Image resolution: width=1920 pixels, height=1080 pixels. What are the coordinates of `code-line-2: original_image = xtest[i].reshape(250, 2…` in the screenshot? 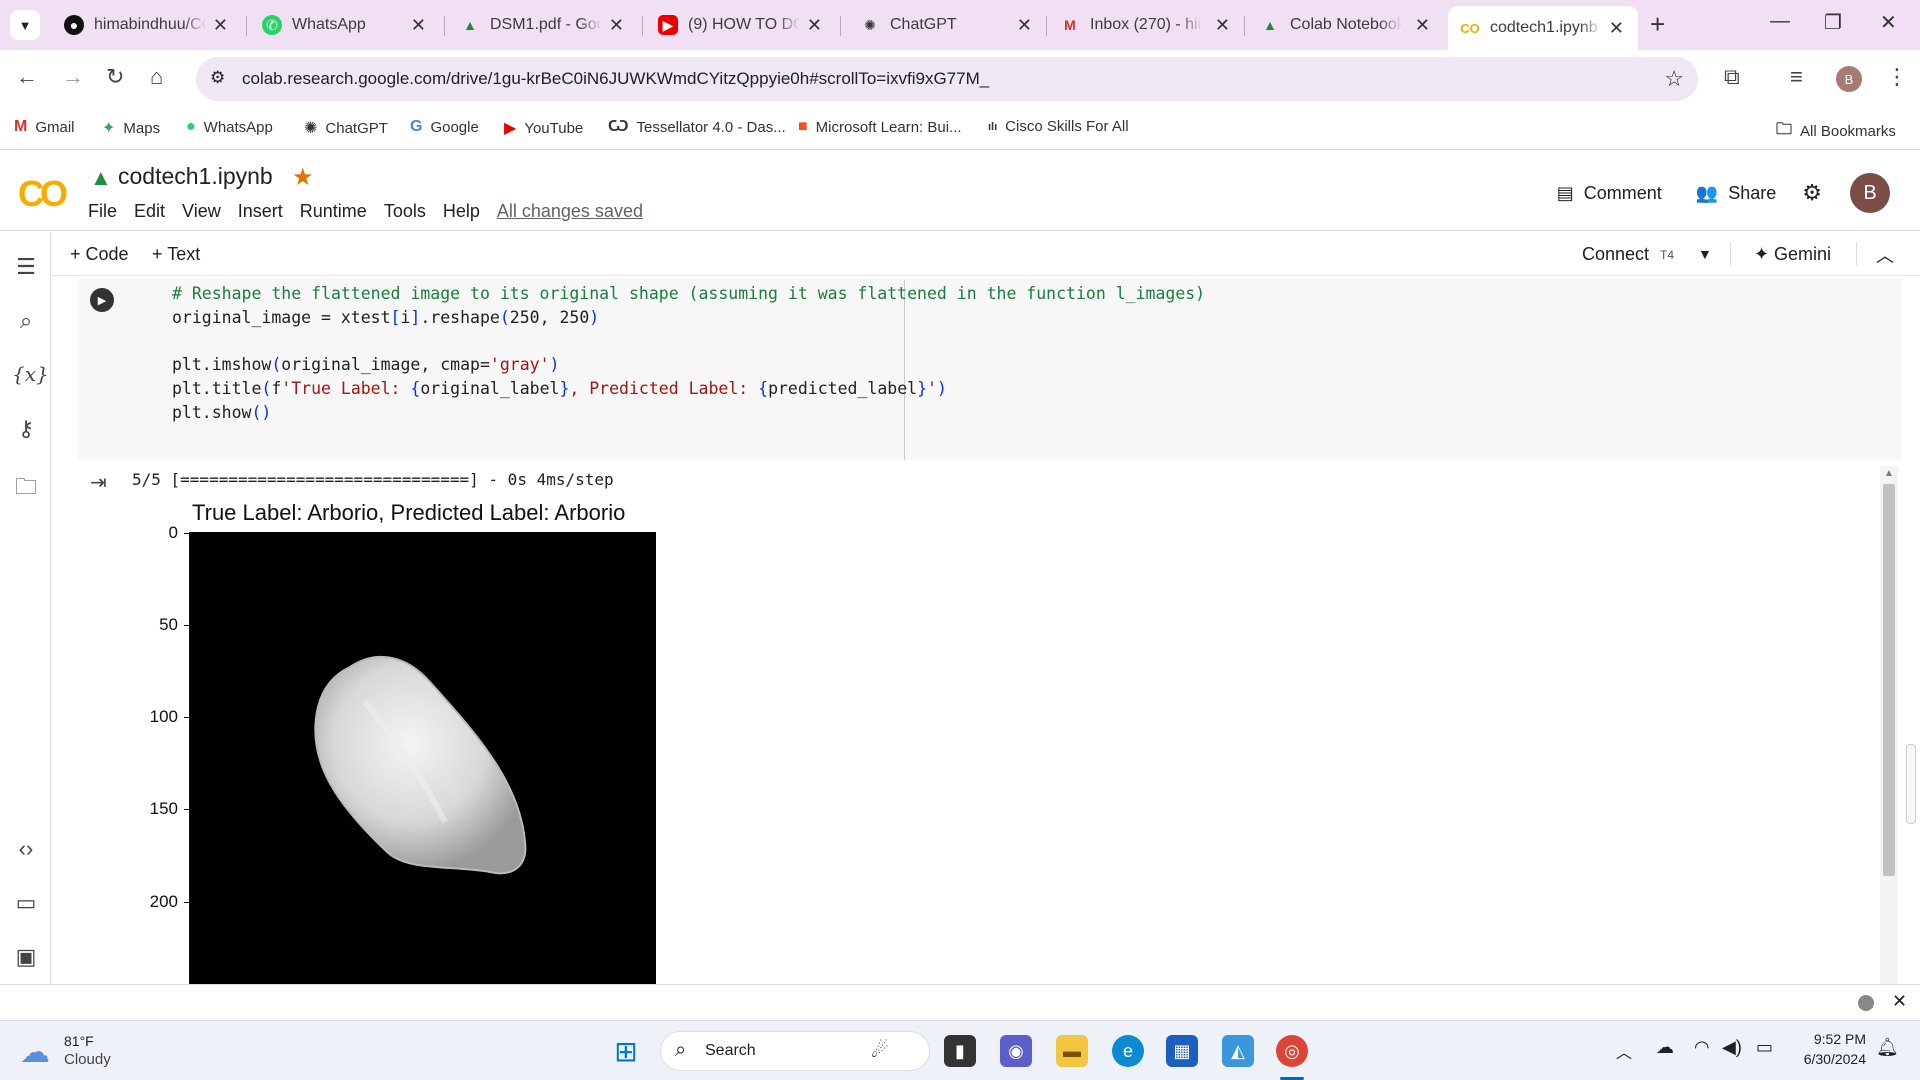 It's located at (385, 317).